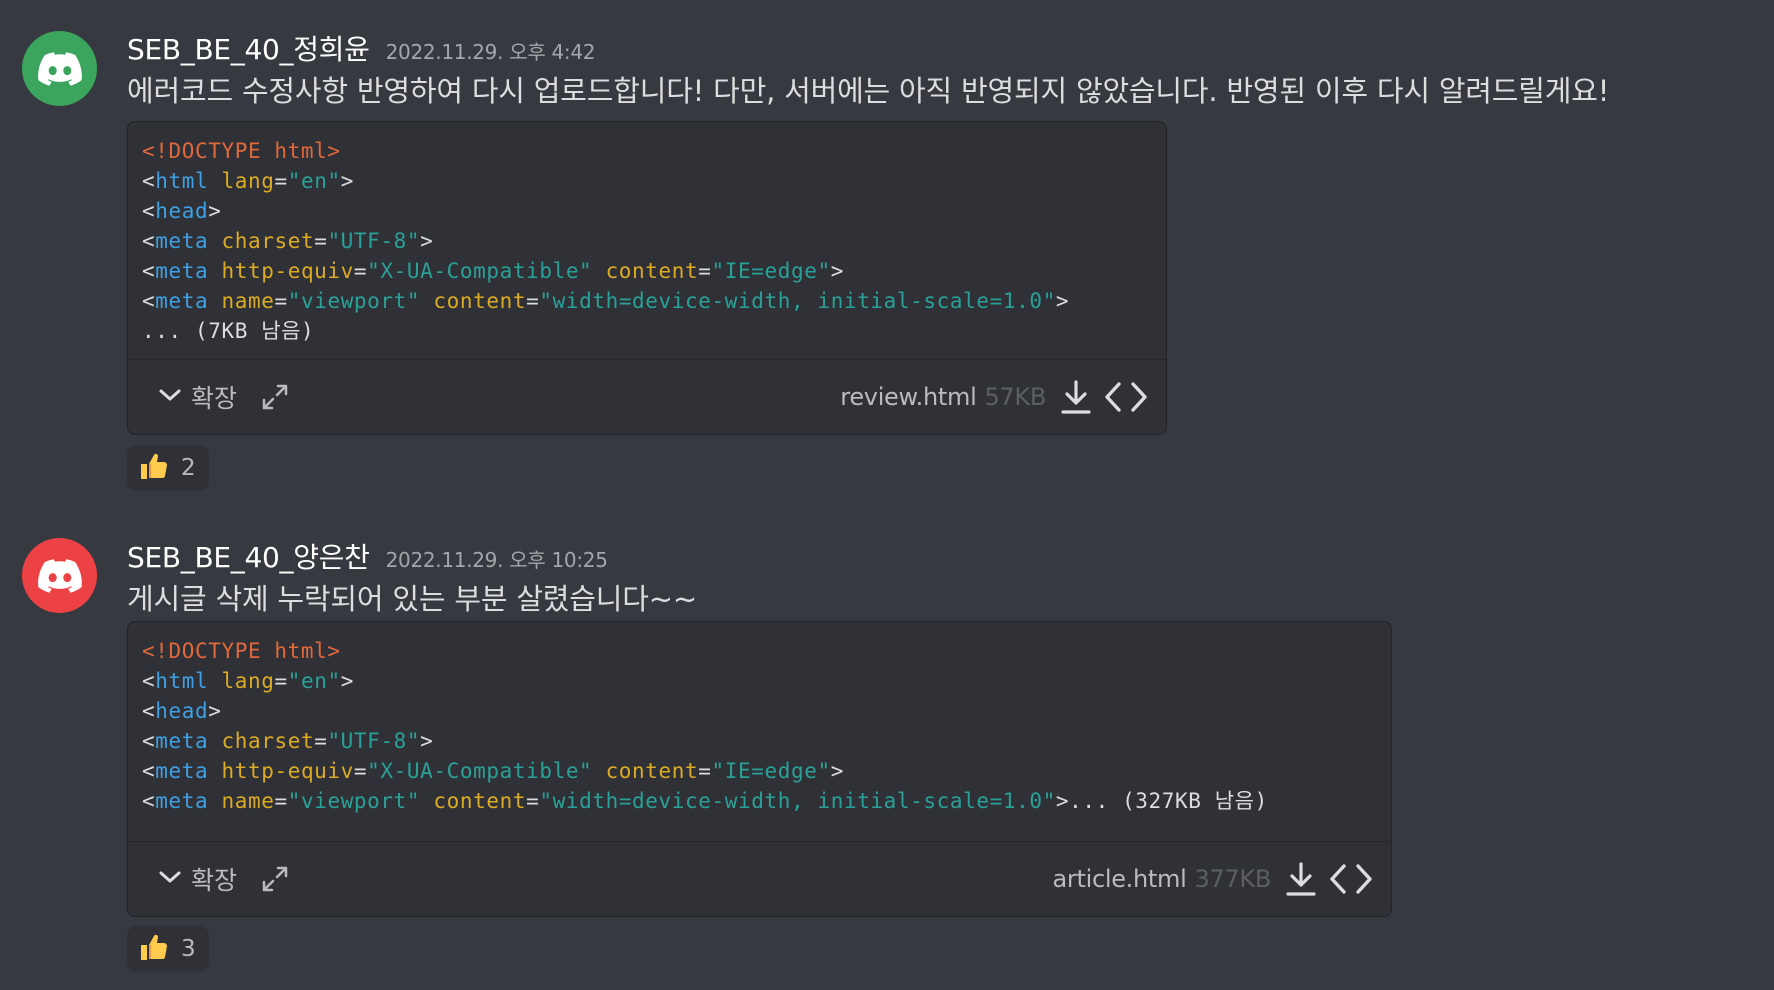 The image size is (1774, 990). Describe the element at coordinates (248, 48) in the screenshot. I see `username: SEB_BE_40_정희윤` at that location.